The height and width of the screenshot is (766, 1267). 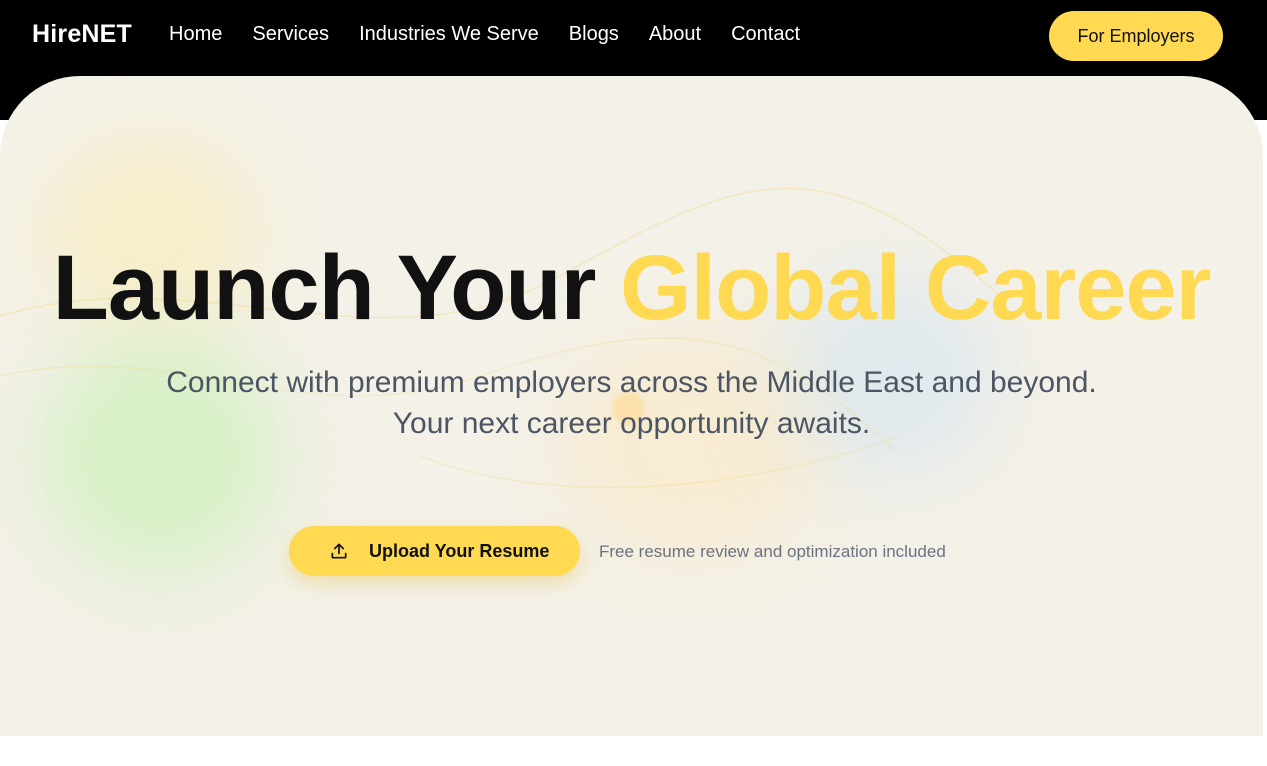 I want to click on nav-link-services: Services, so click(x=290, y=34).